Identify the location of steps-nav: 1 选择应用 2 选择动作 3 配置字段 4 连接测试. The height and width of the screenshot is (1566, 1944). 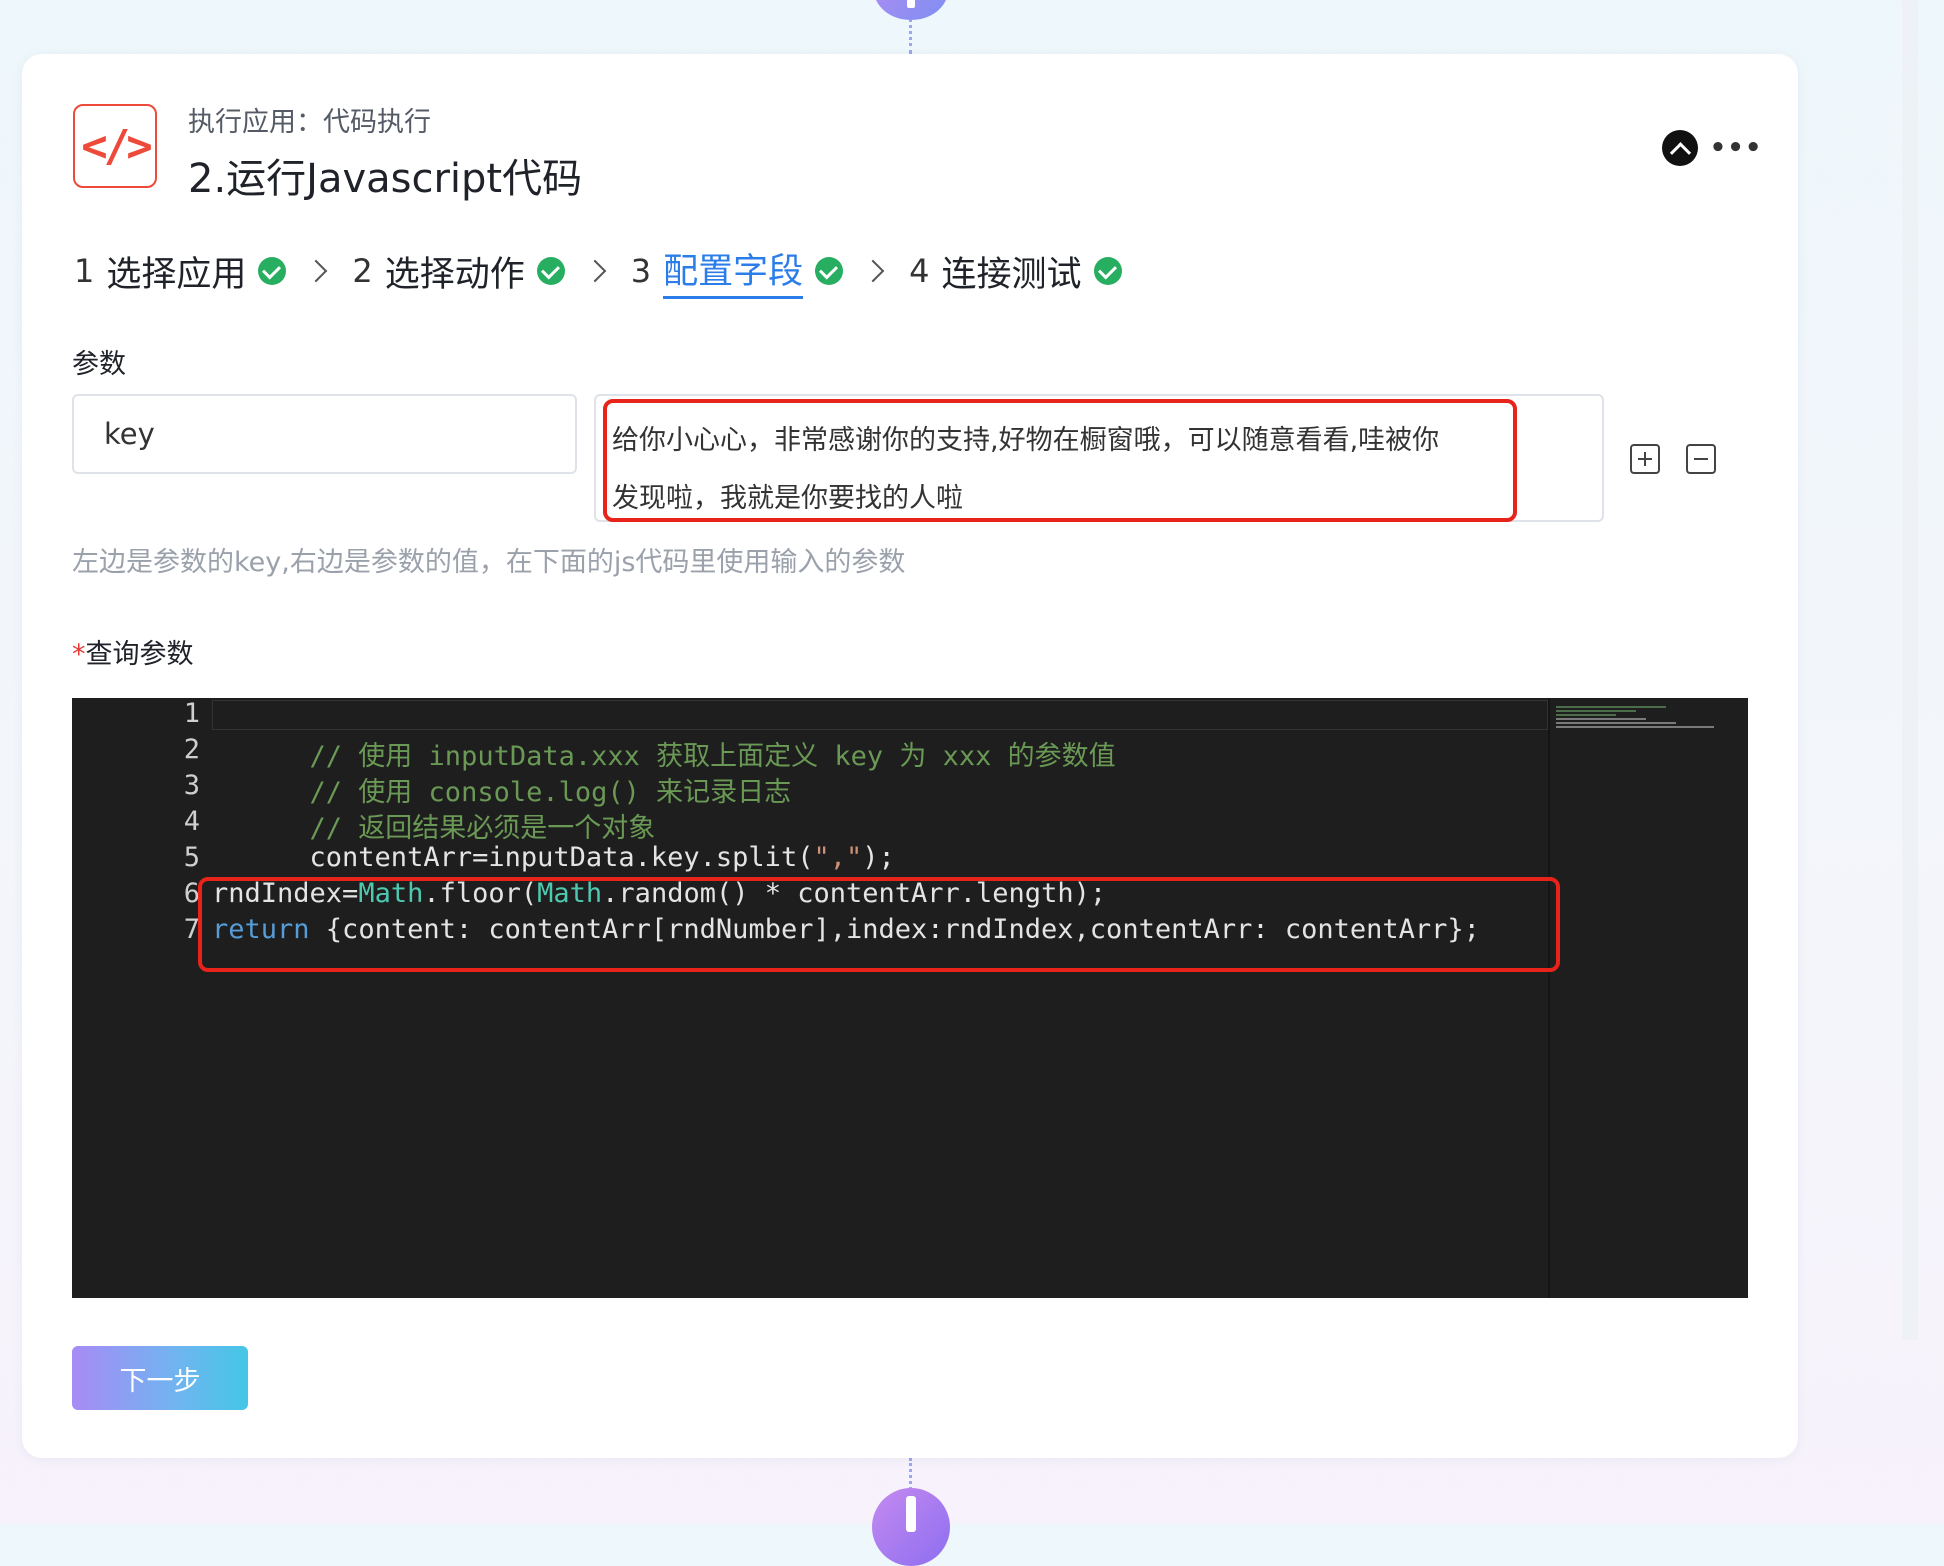
(598, 271).